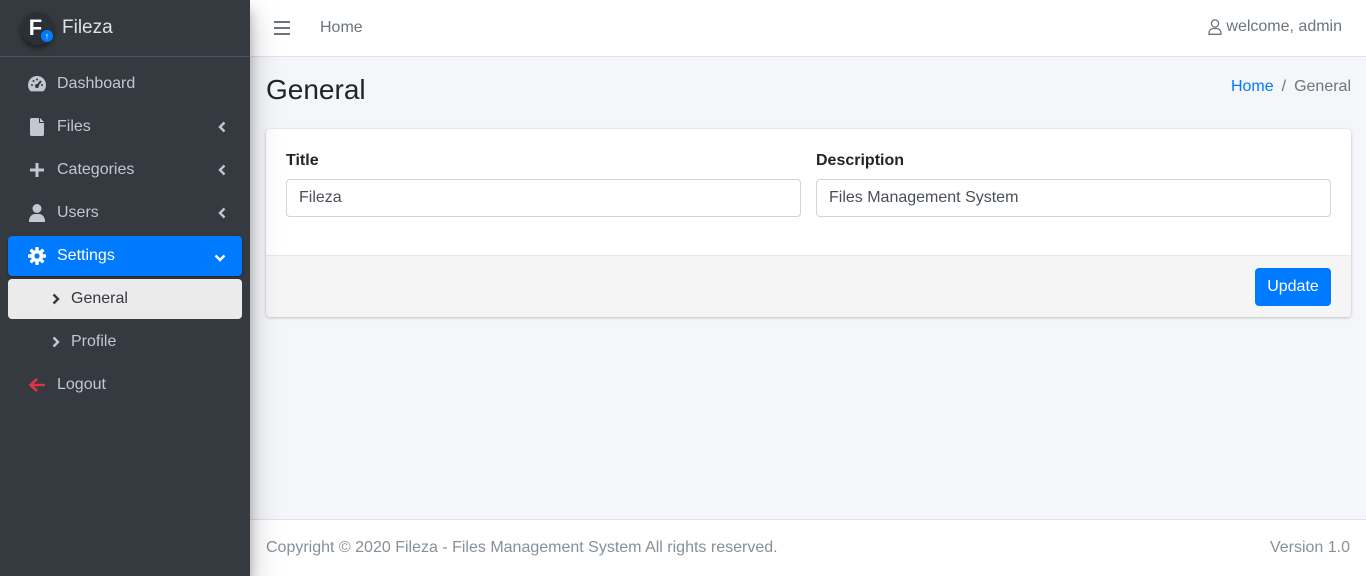  I want to click on upload-arrow-icon: ↑, so click(47, 35).